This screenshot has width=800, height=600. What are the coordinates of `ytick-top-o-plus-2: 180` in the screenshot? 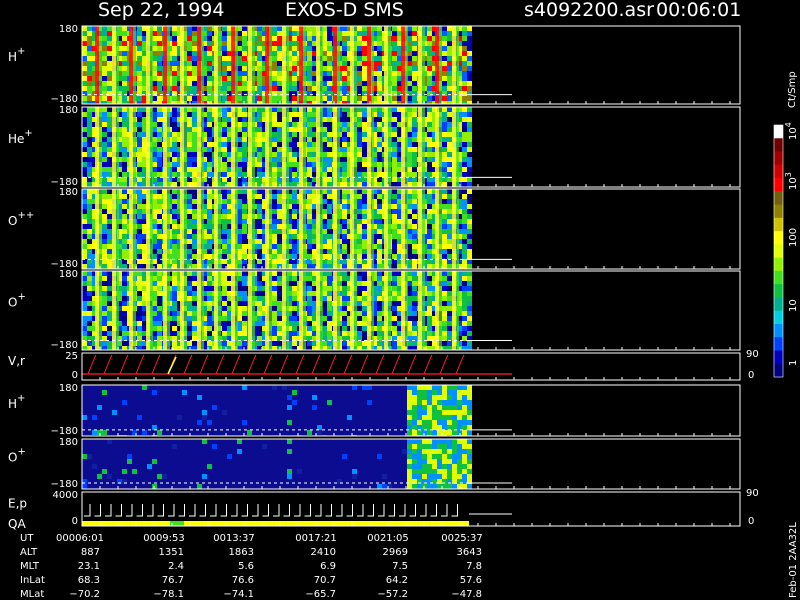 It's located at (68, 442).